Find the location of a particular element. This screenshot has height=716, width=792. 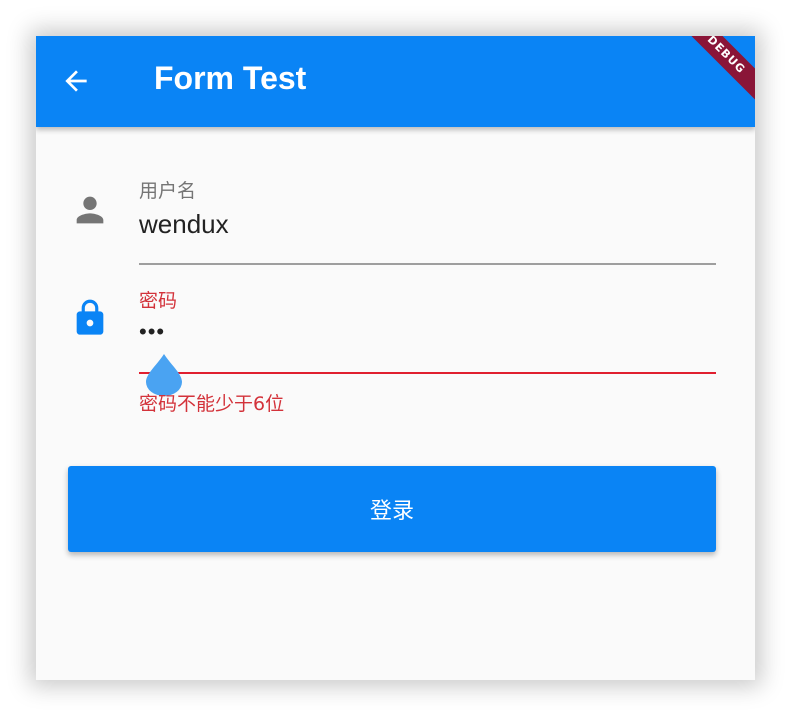

login-button: 登录 is located at coordinates (392, 509).